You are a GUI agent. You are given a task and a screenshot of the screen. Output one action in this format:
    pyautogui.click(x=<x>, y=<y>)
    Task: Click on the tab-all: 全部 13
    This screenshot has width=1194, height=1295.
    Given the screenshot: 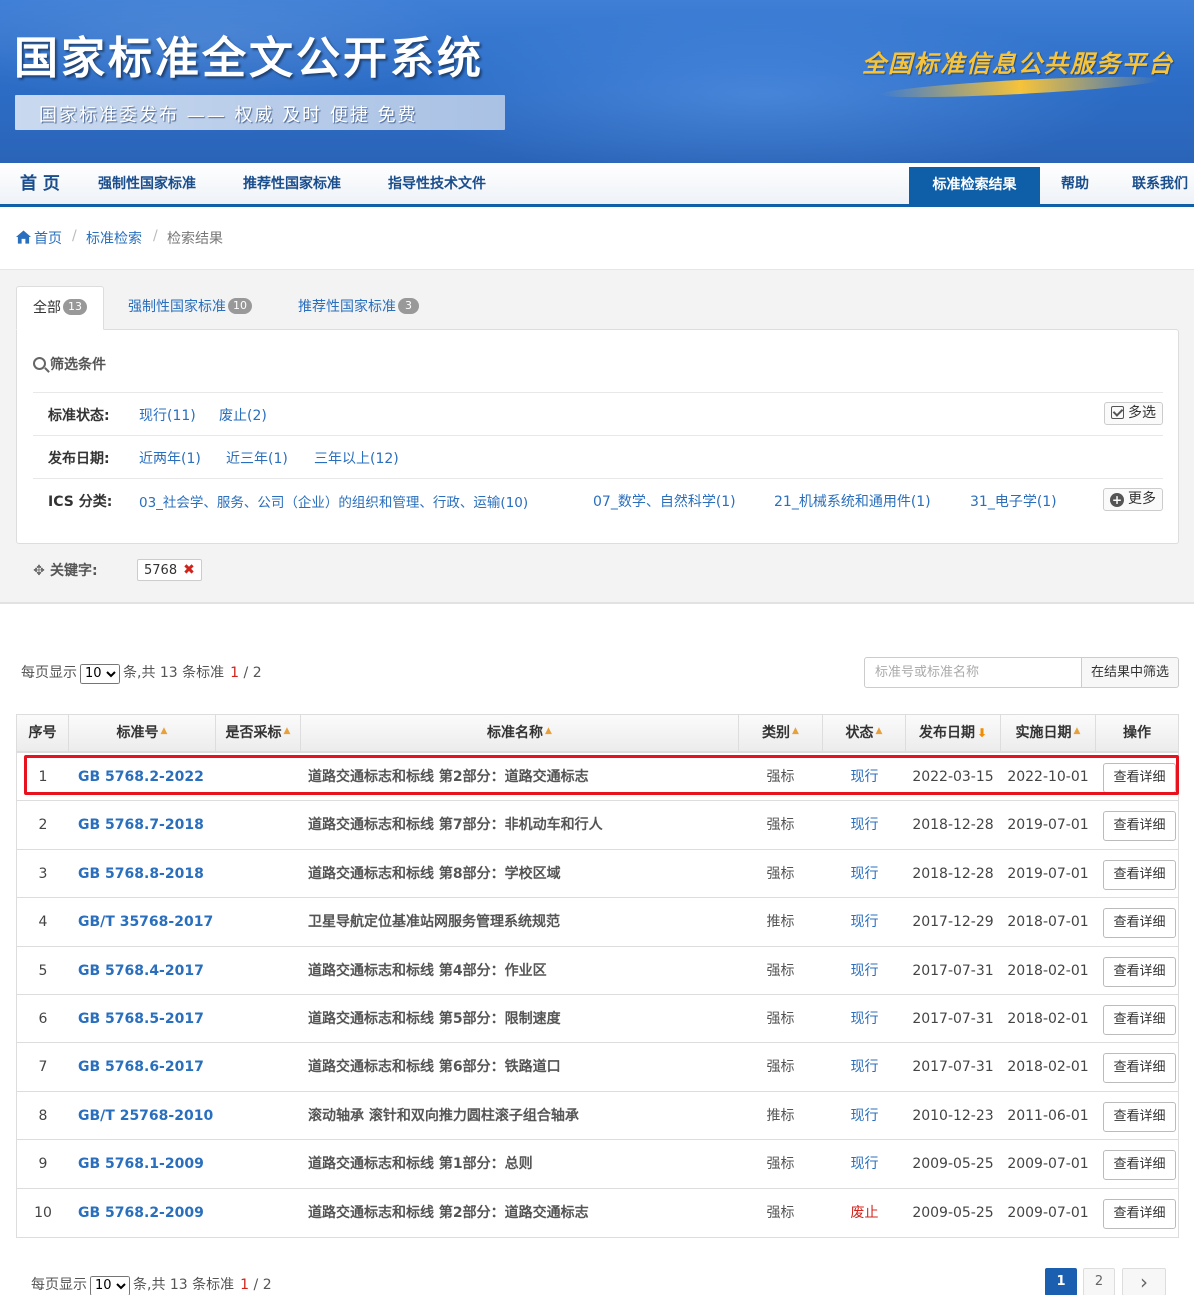 What is the action you would take?
    pyautogui.click(x=60, y=308)
    